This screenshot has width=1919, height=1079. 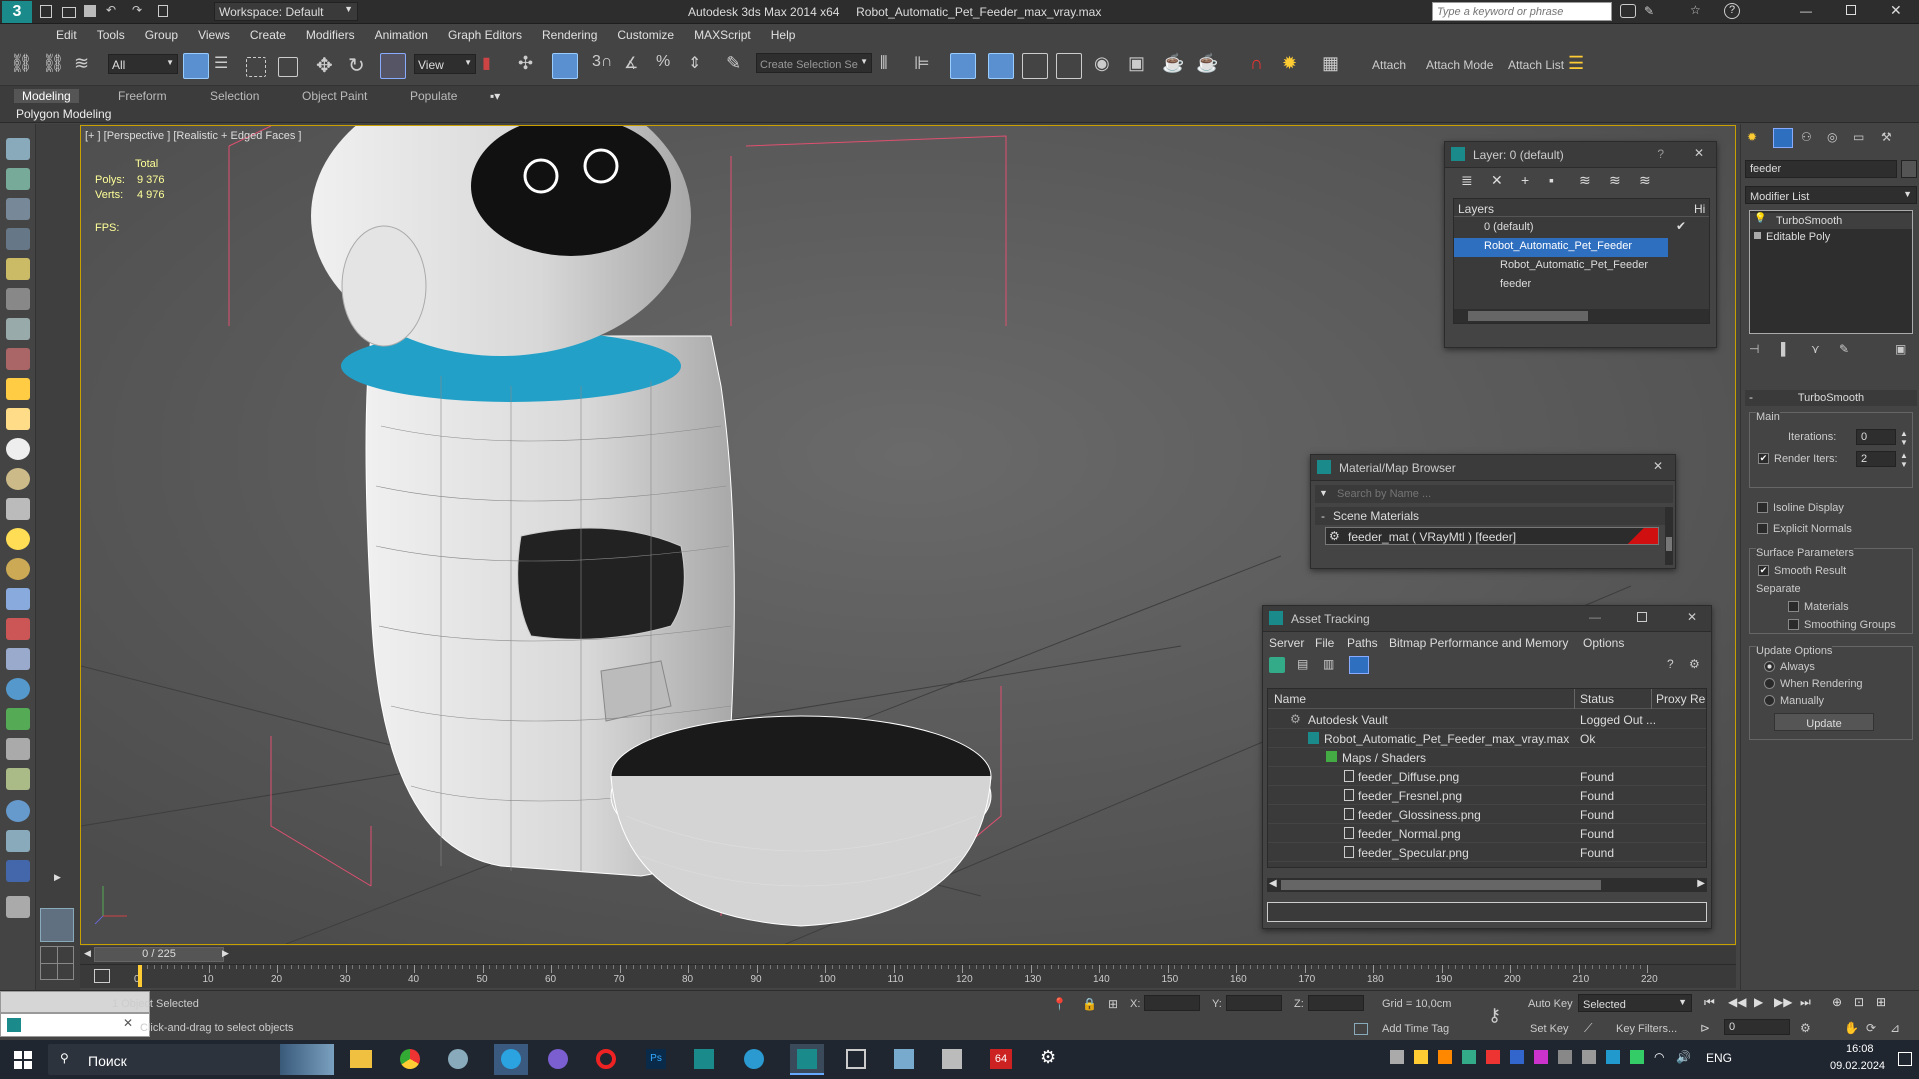 What do you see at coordinates (1680, 699) in the screenshot?
I see `column-proxy: Proxy Re` at bounding box center [1680, 699].